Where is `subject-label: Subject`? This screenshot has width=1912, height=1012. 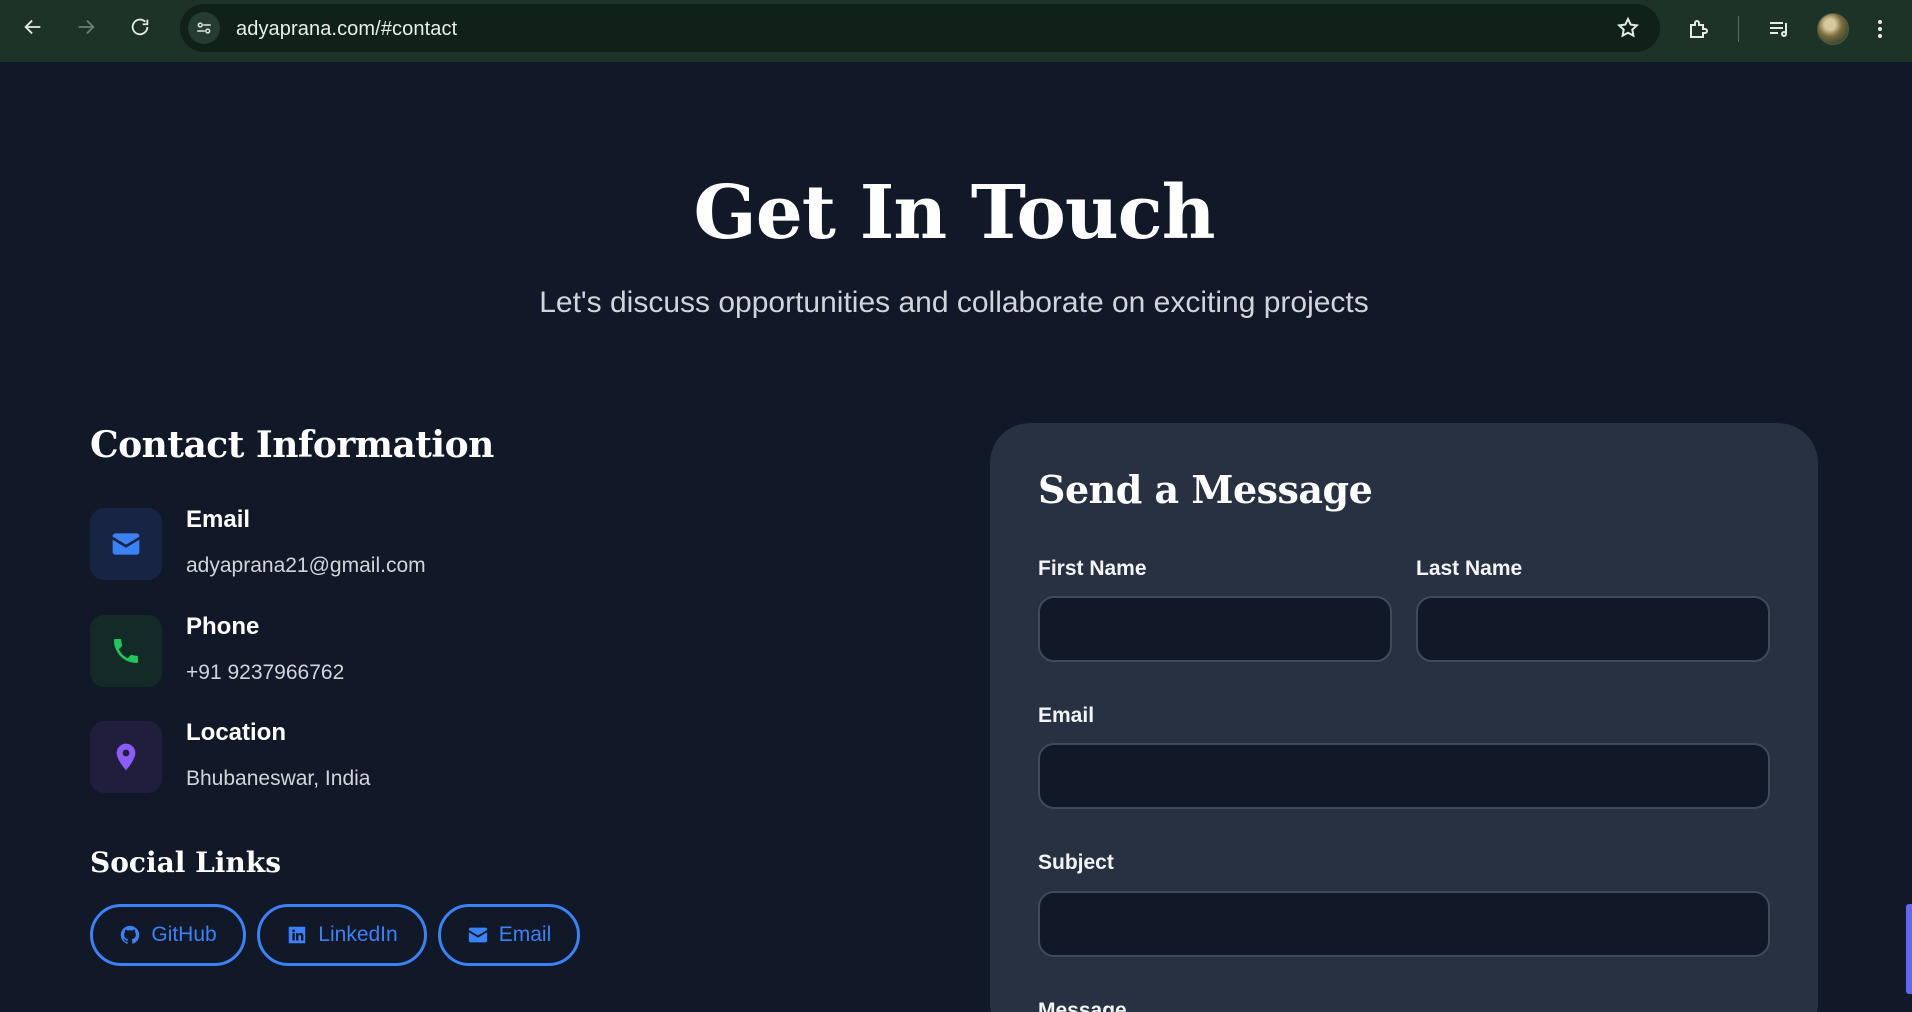
subject-label: Subject is located at coordinates (1076, 862).